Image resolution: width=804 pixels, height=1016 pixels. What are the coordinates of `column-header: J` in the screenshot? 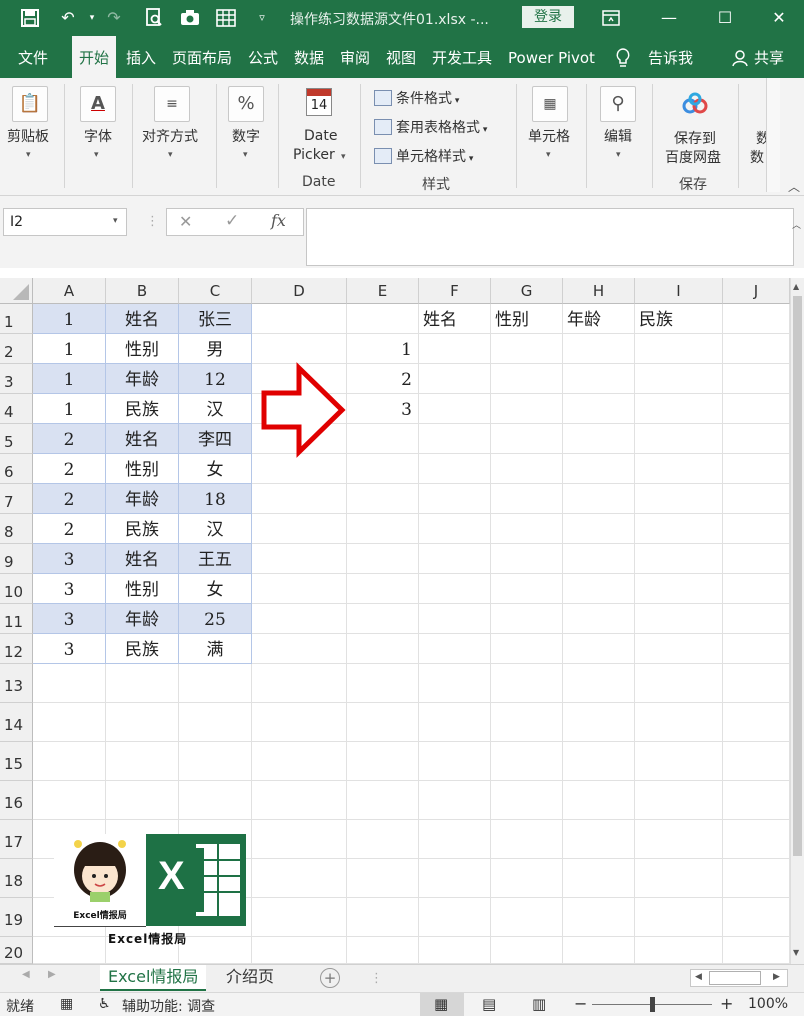 It's located at (756, 291).